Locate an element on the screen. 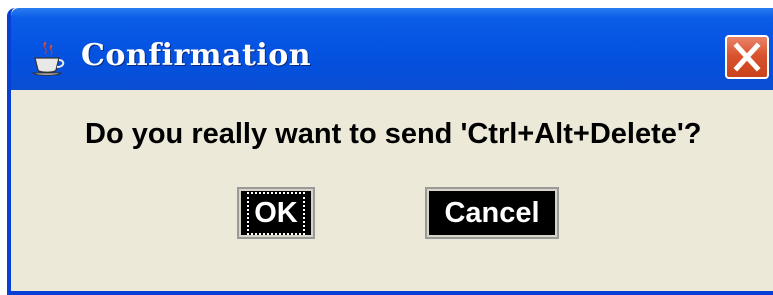 The image size is (773, 295). ok-button: OK is located at coordinates (276, 213).